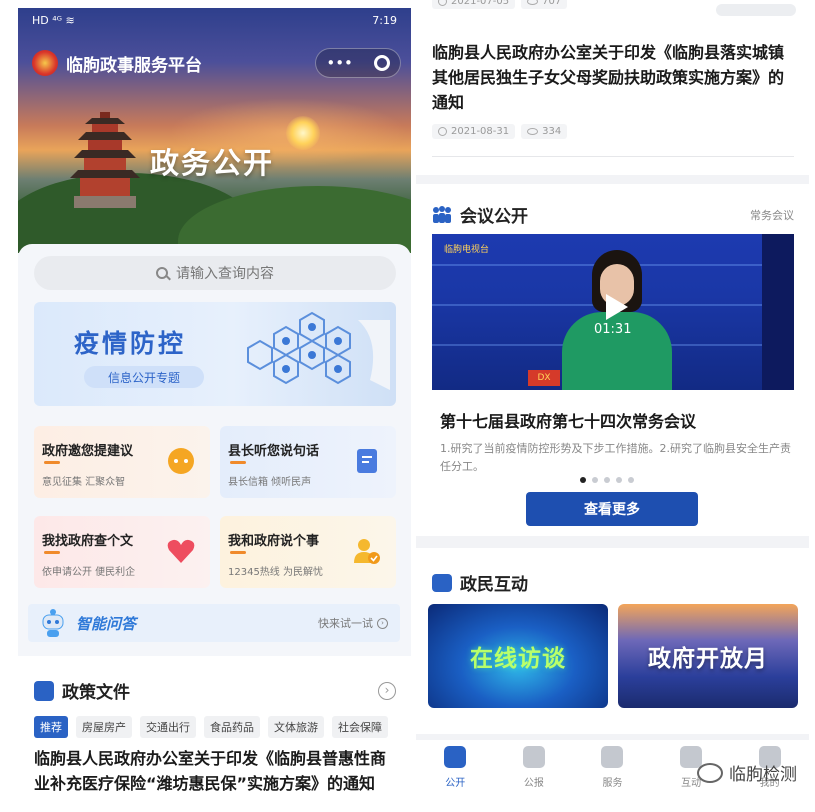 The width and height of the screenshot is (815, 812). Describe the element at coordinates (232, 727) in the screenshot. I see `tag-food-drug: 食品药品` at that location.